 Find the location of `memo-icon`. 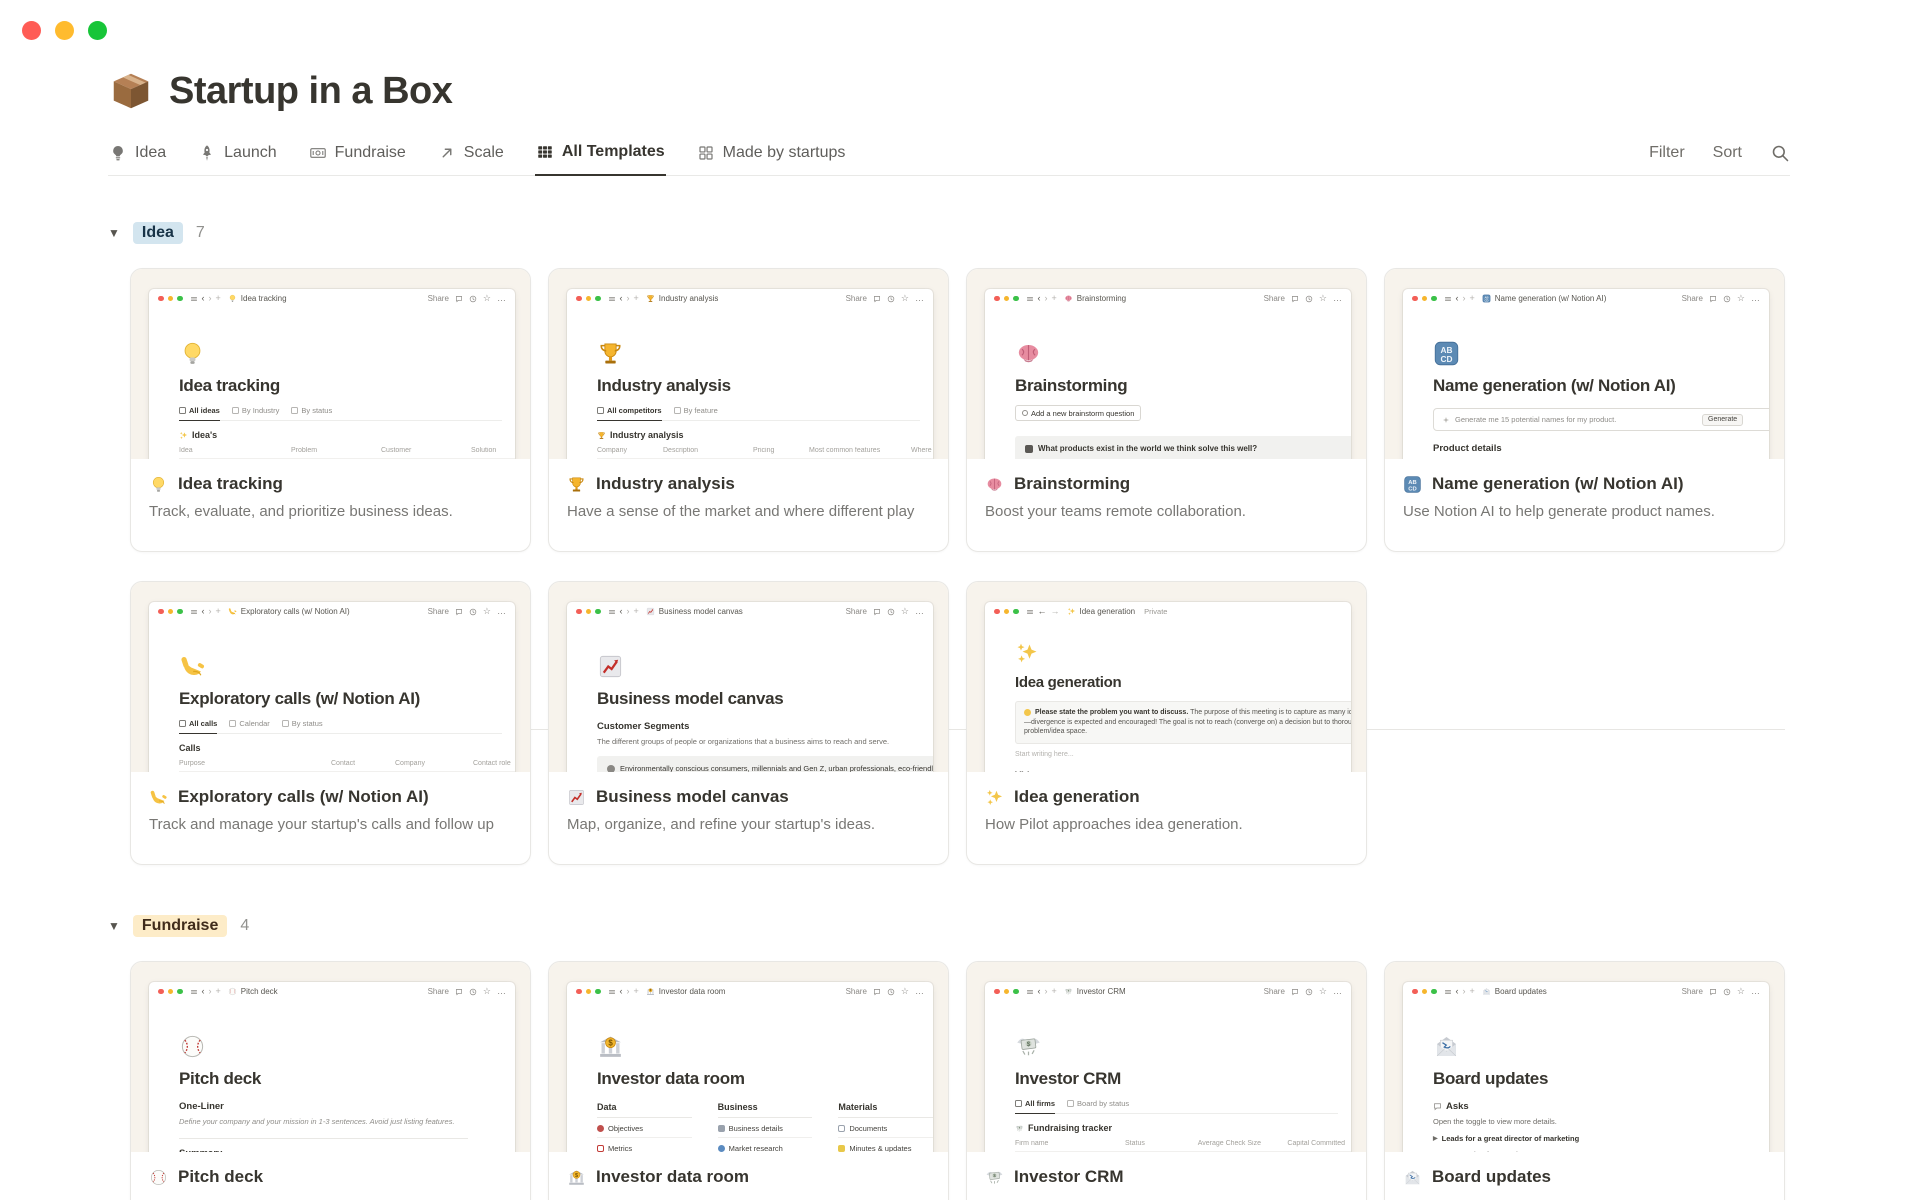

memo-icon is located at coordinates (842, 1148).